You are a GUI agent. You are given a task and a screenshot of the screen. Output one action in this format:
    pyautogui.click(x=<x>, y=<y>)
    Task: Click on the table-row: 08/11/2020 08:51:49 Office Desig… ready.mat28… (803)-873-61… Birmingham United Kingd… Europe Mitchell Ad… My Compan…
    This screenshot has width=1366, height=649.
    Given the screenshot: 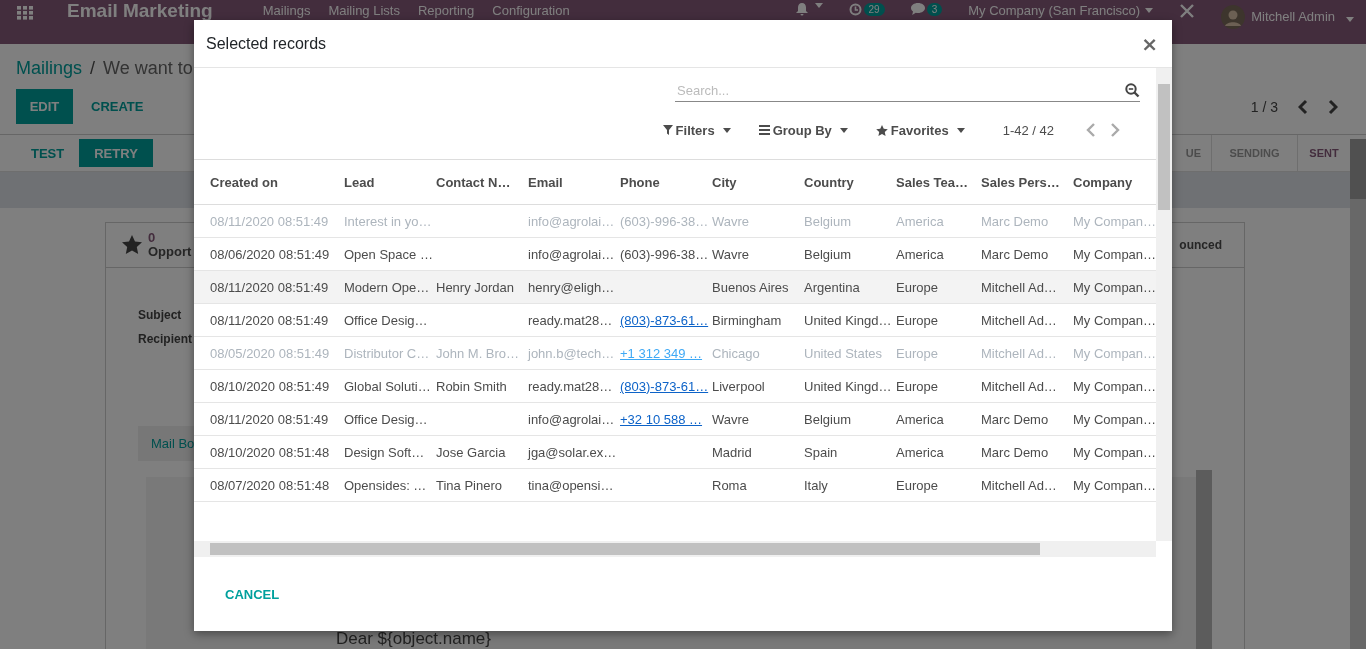 What is the action you would take?
    pyautogui.click(x=675, y=320)
    